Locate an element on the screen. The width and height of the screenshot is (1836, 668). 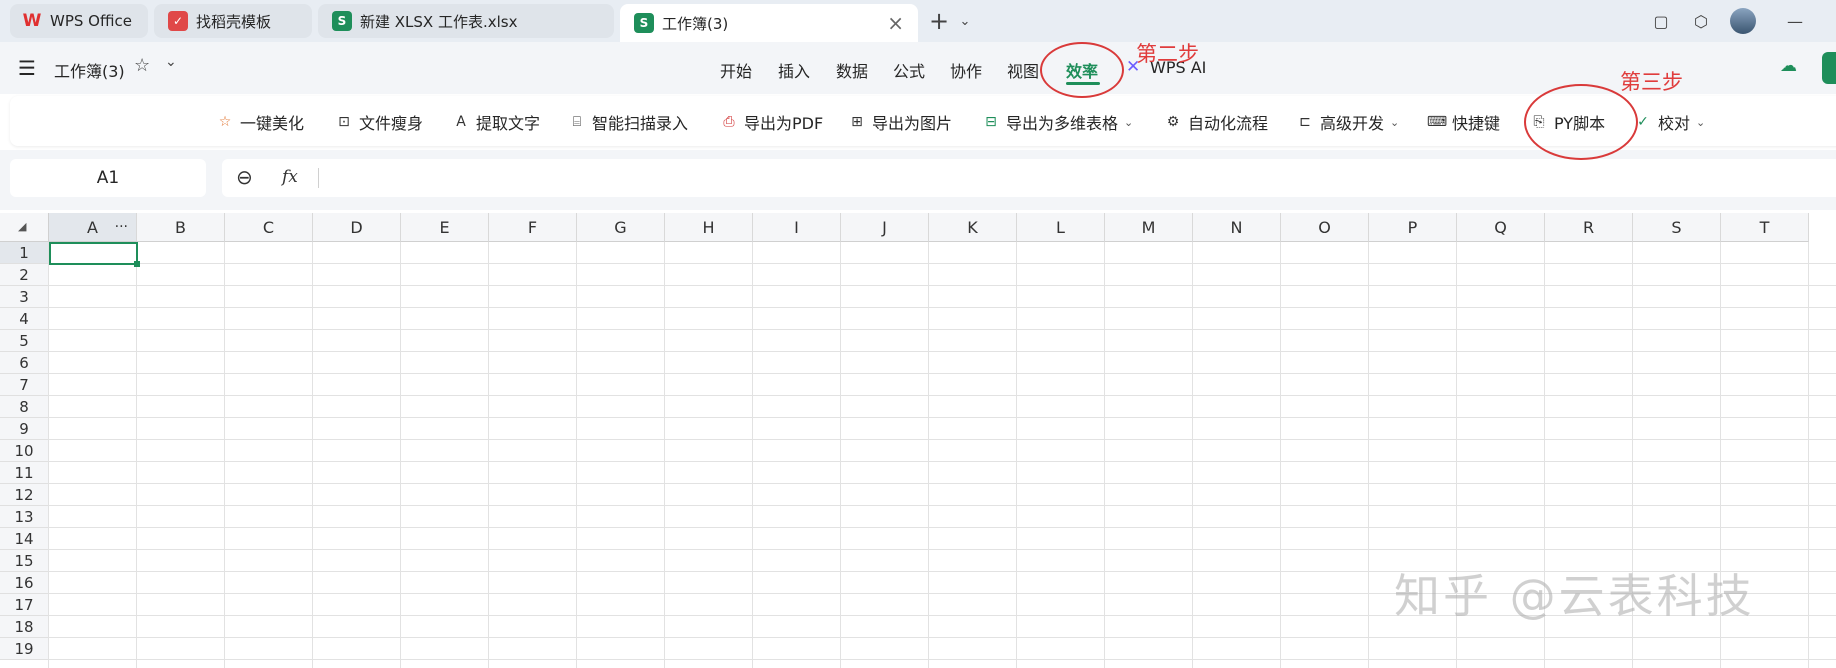
menu-collaborate: 协作 is located at coordinates (966, 70).